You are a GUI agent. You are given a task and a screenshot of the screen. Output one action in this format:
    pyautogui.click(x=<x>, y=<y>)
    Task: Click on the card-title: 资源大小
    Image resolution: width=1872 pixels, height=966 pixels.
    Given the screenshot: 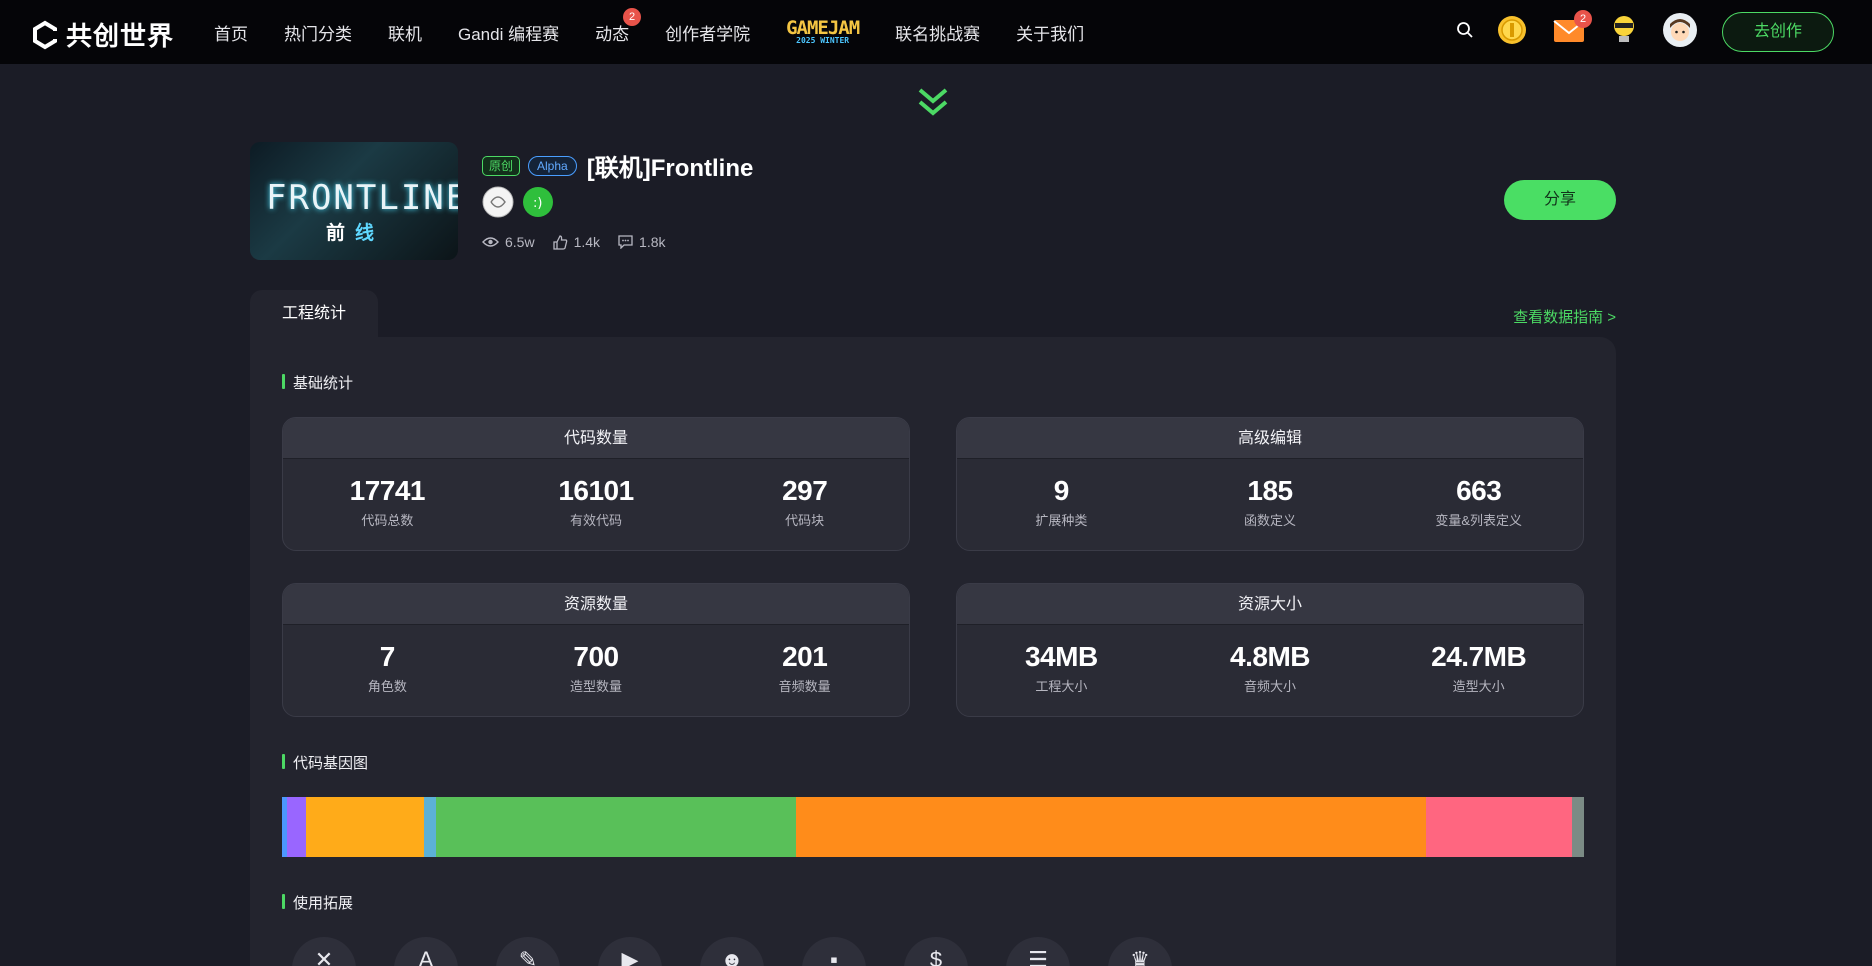 What is the action you would take?
    pyautogui.click(x=1270, y=604)
    